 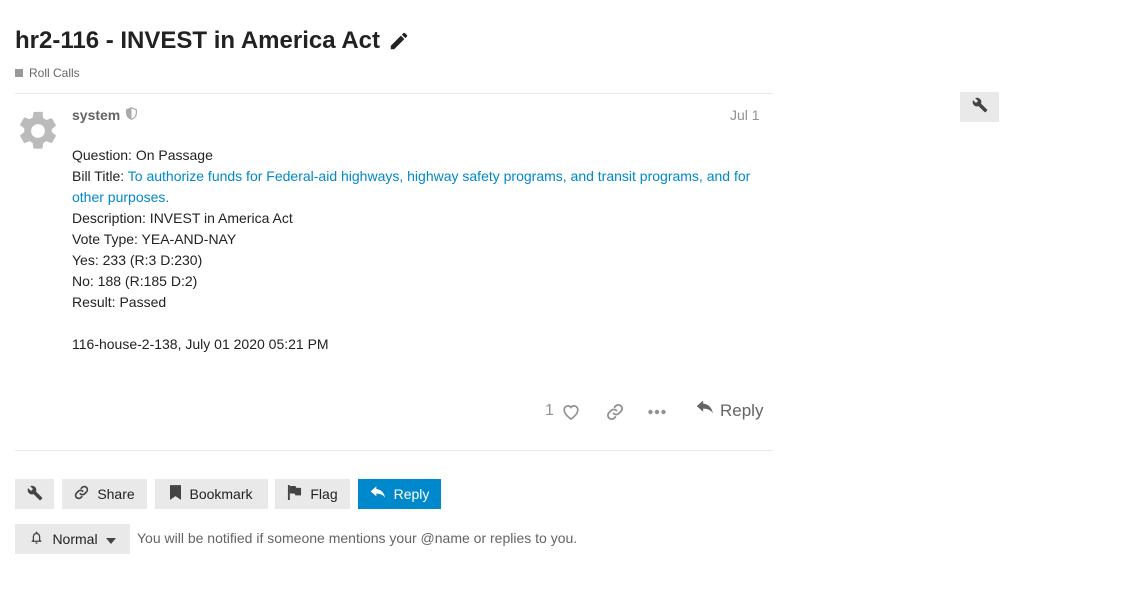 I want to click on topic-admin-button, so click(x=34, y=494).